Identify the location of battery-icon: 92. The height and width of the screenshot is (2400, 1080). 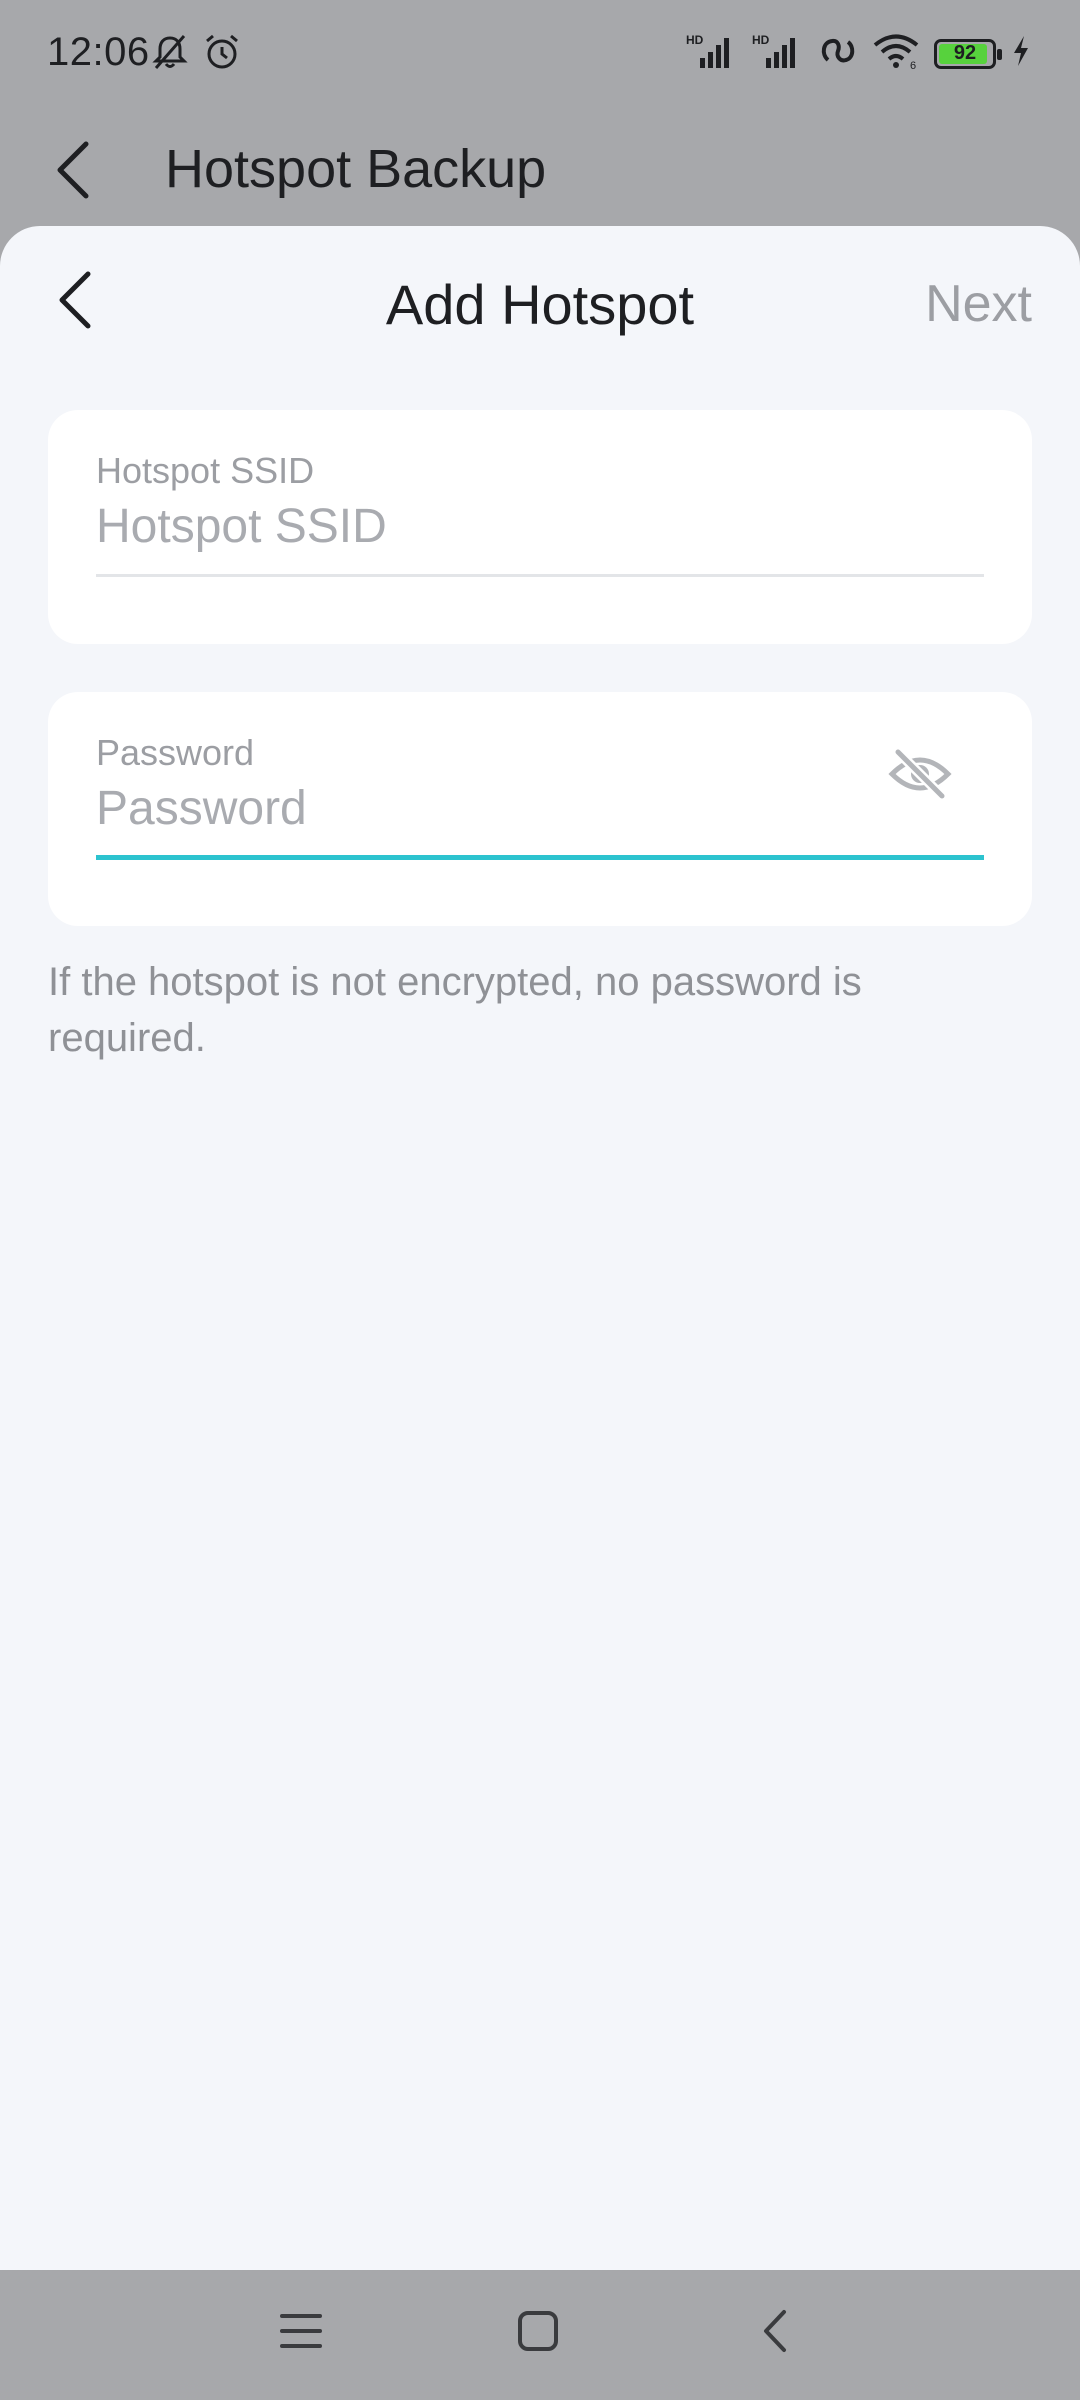
(968, 53).